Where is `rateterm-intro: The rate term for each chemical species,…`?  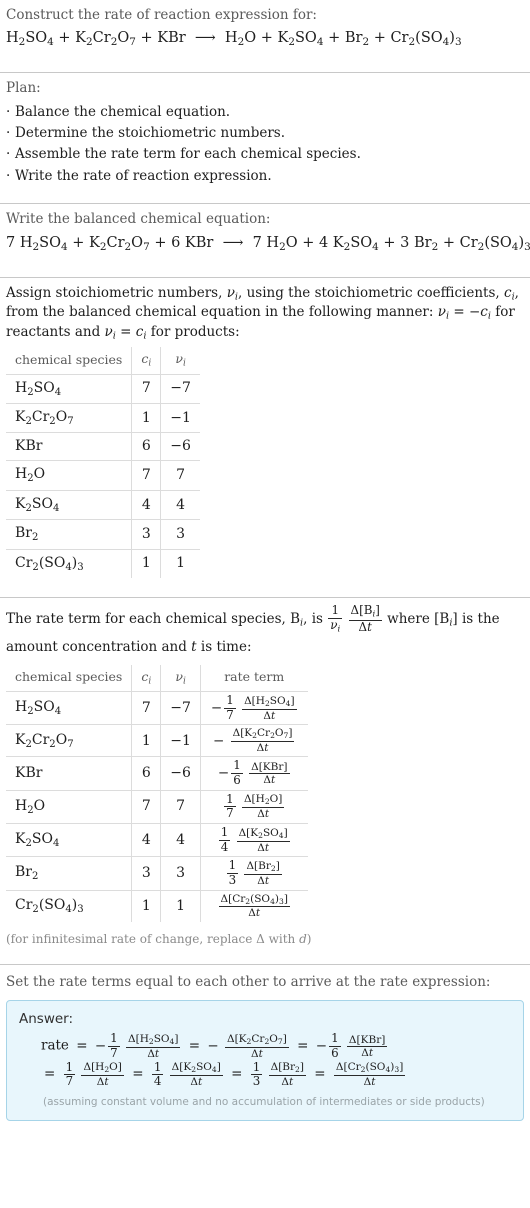 rateterm-intro: The rate term for each chemical species,… is located at coordinates (253, 629).